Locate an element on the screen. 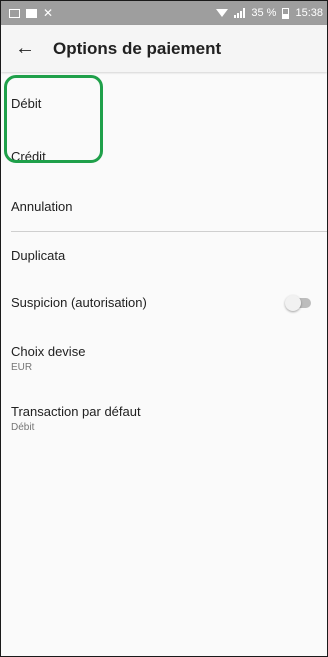 This screenshot has width=328, height=657. option-debit-label: Débit is located at coordinates (26, 103).